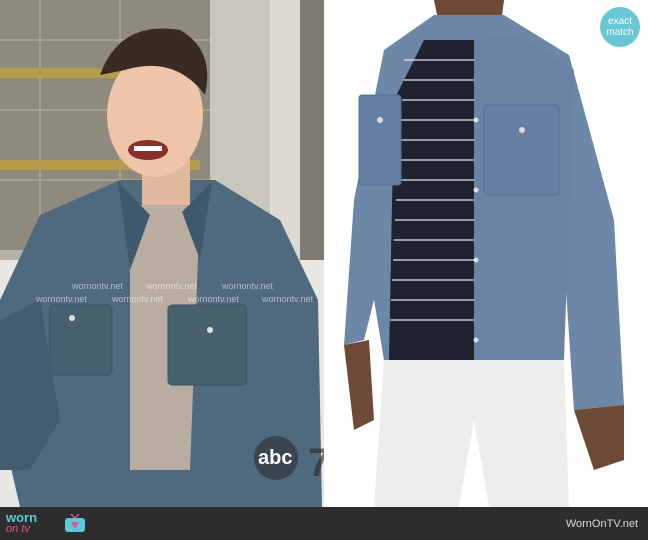 Image resolution: width=648 pixels, height=540 pixels. I want to click on badge-line-1: exact, so click(620, 21).